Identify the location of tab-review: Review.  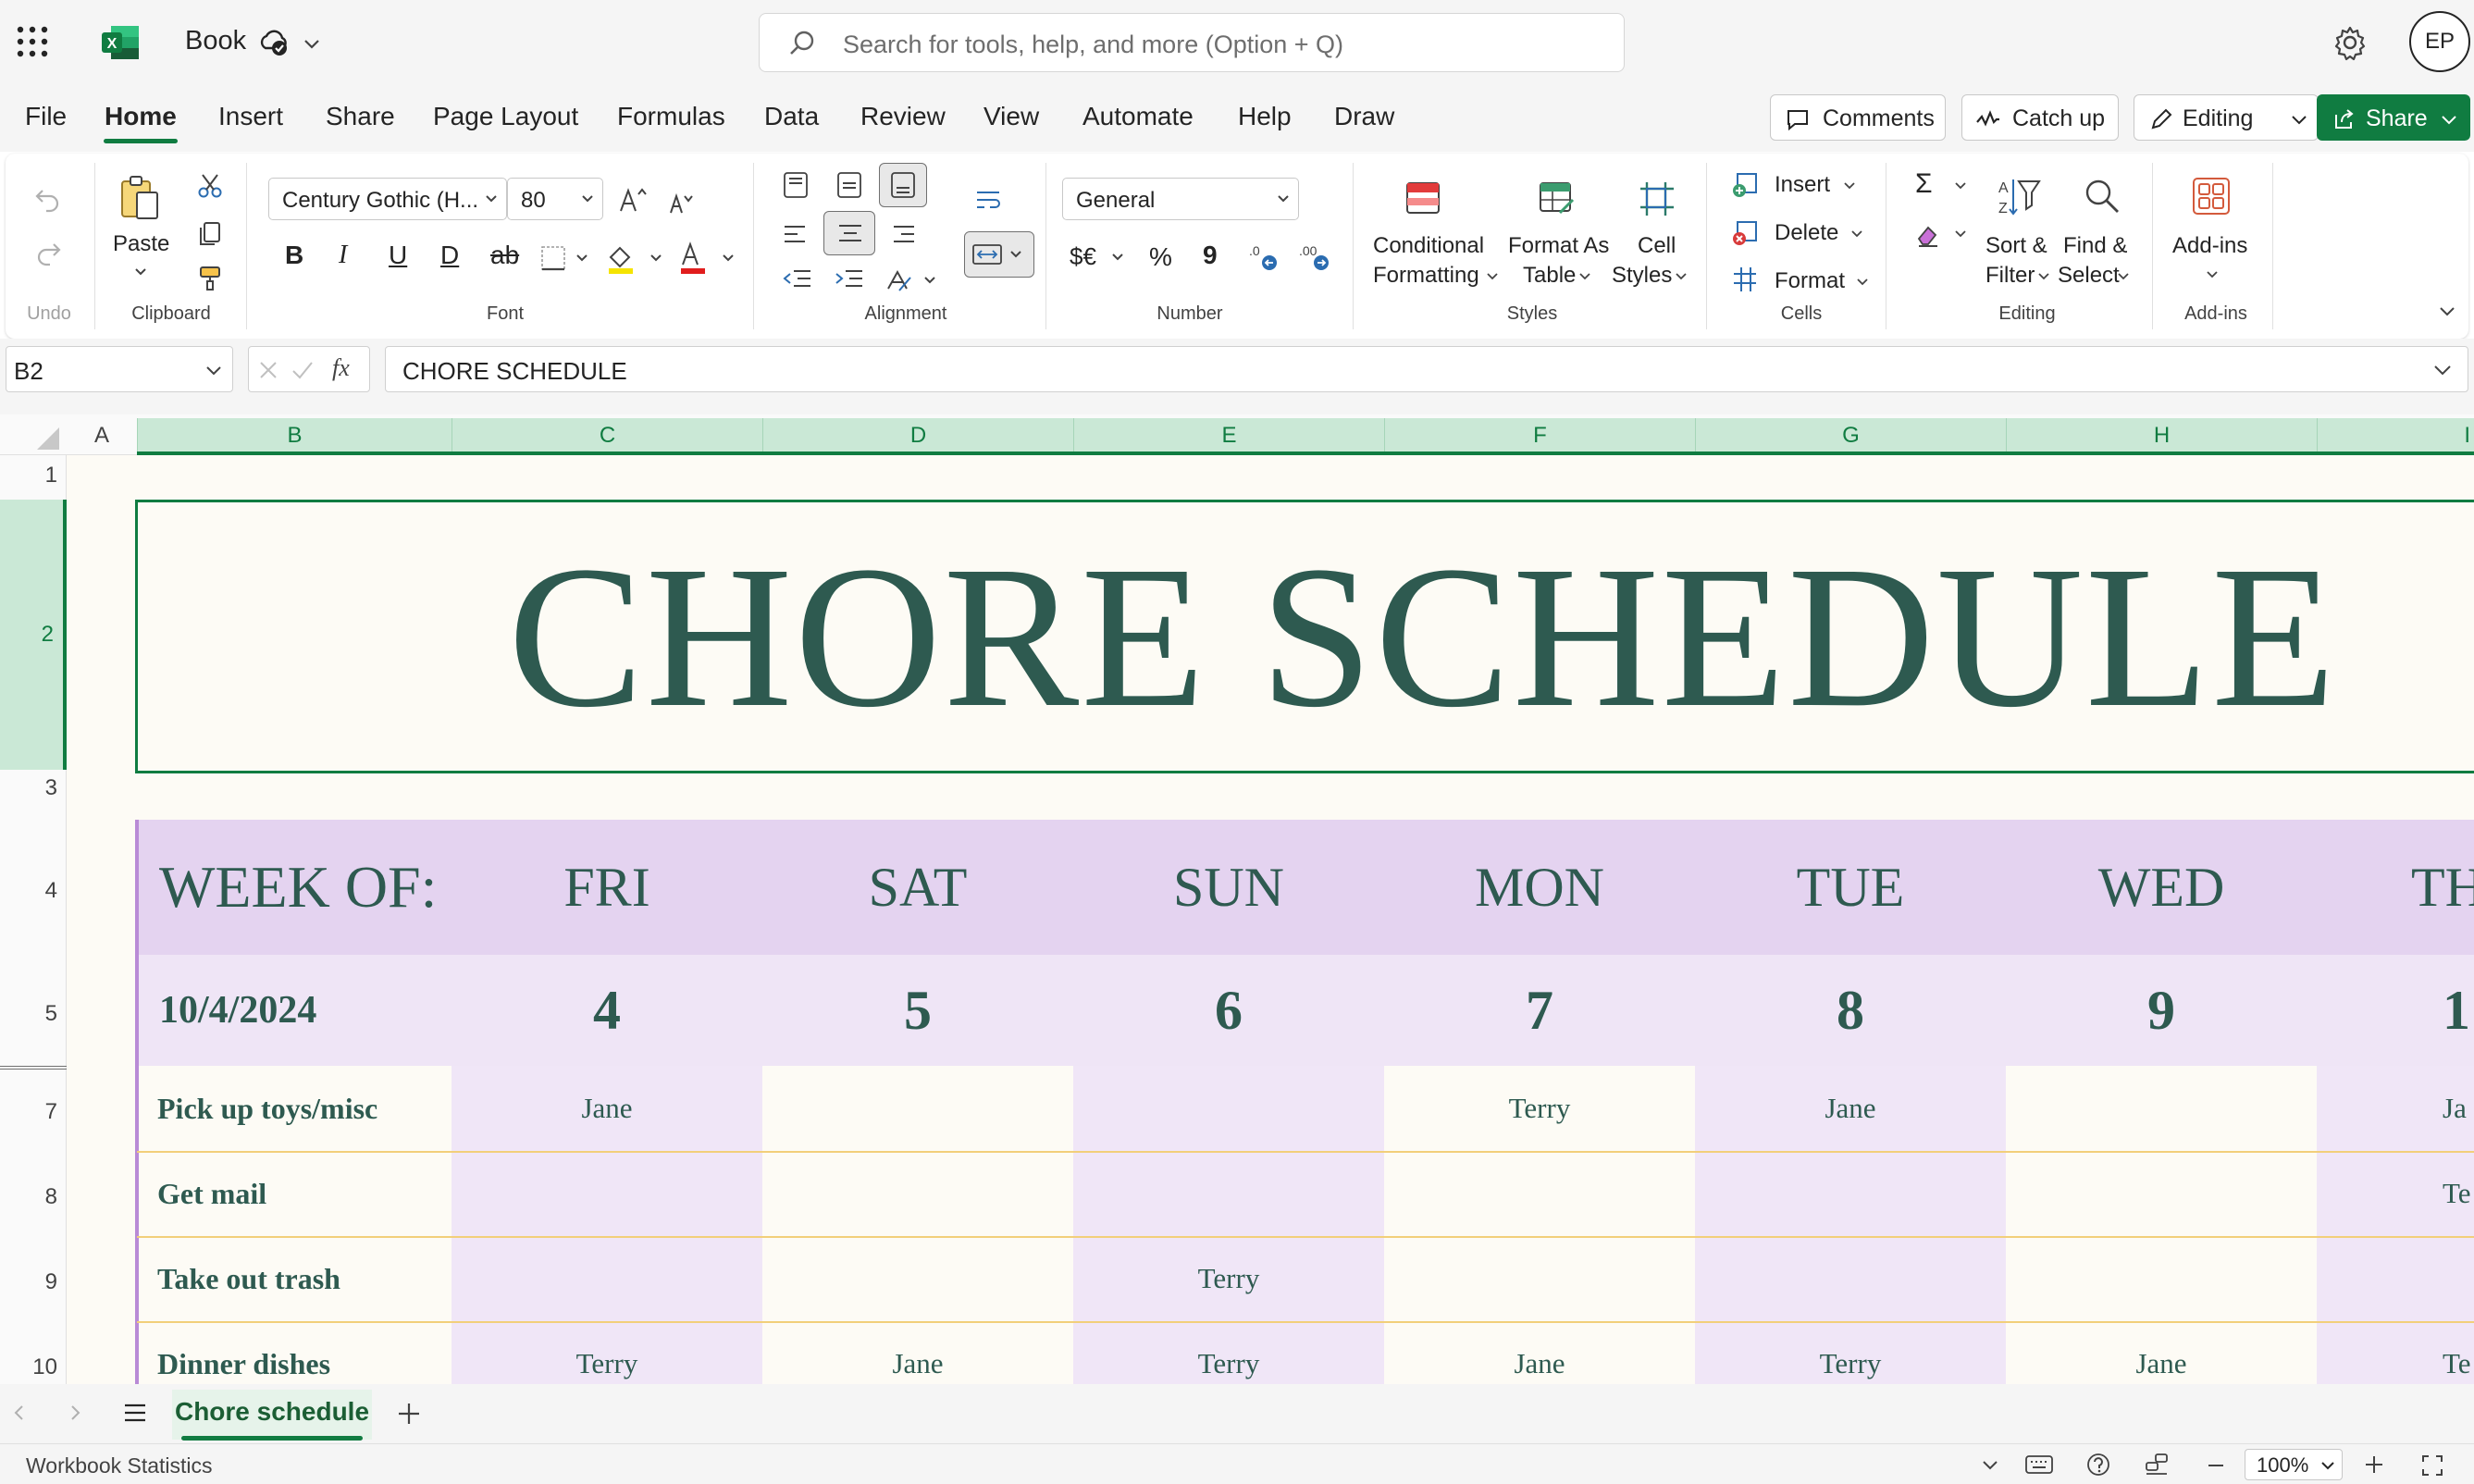
(903, 116).